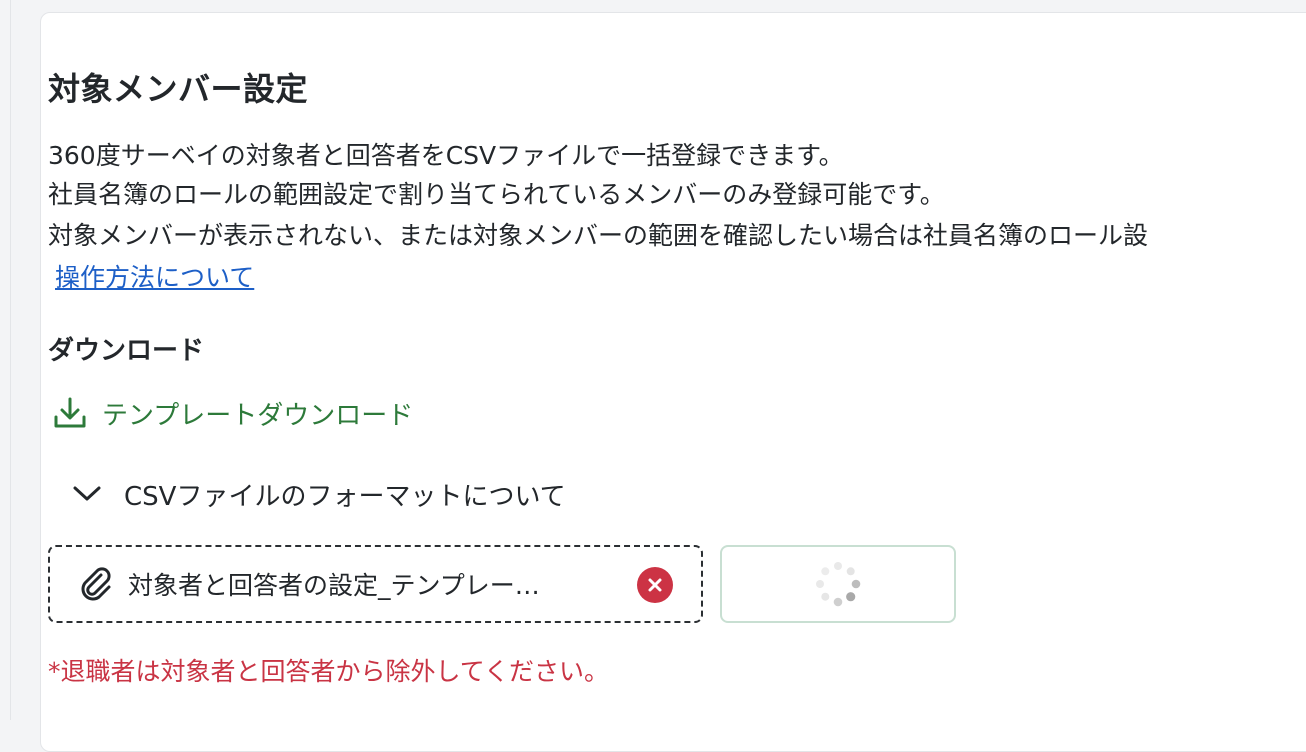 This screenshot has height=752, width=1306. What do you see at coordinates (496, 194) in the screenshot?
I see `description-line-2: 社員名簿のロールの範囲設定で割り当てられているメンバーのみ登録可能です。` at bounding box center [496, 194].